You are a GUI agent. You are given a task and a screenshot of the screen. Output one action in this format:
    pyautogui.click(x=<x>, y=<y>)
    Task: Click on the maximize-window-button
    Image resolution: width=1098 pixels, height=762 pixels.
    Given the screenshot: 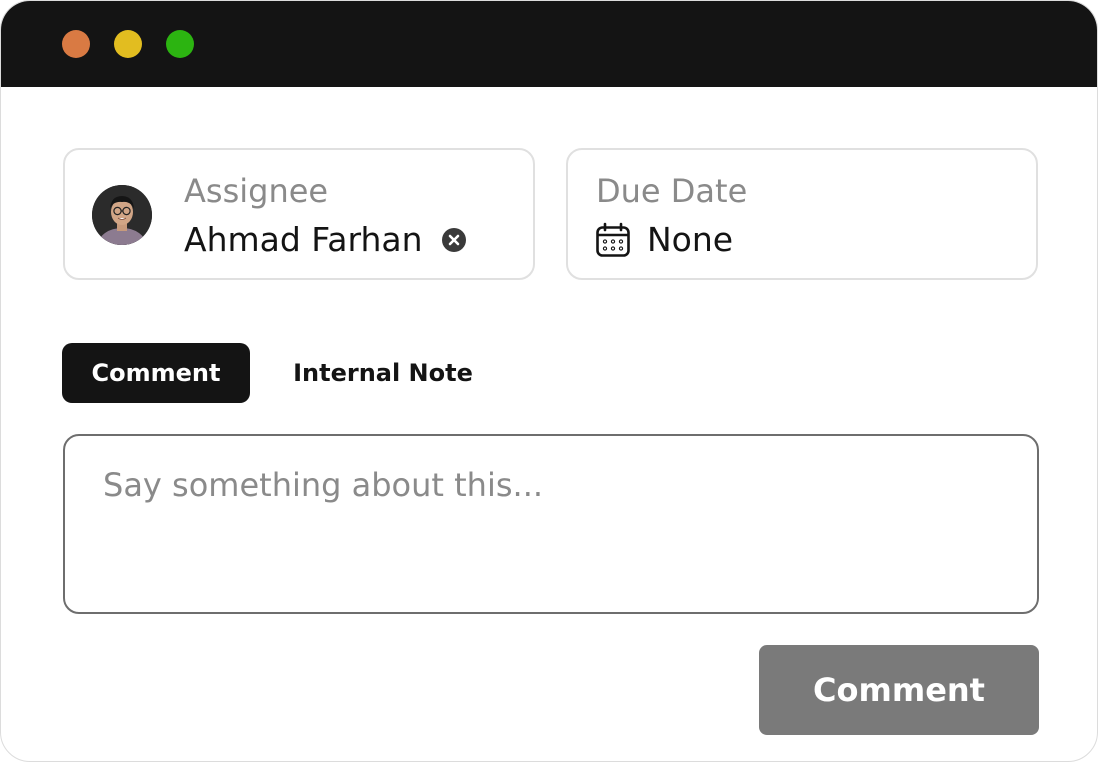 What is the action you would take?
    pyautogui.click(x=180, y=44)
    